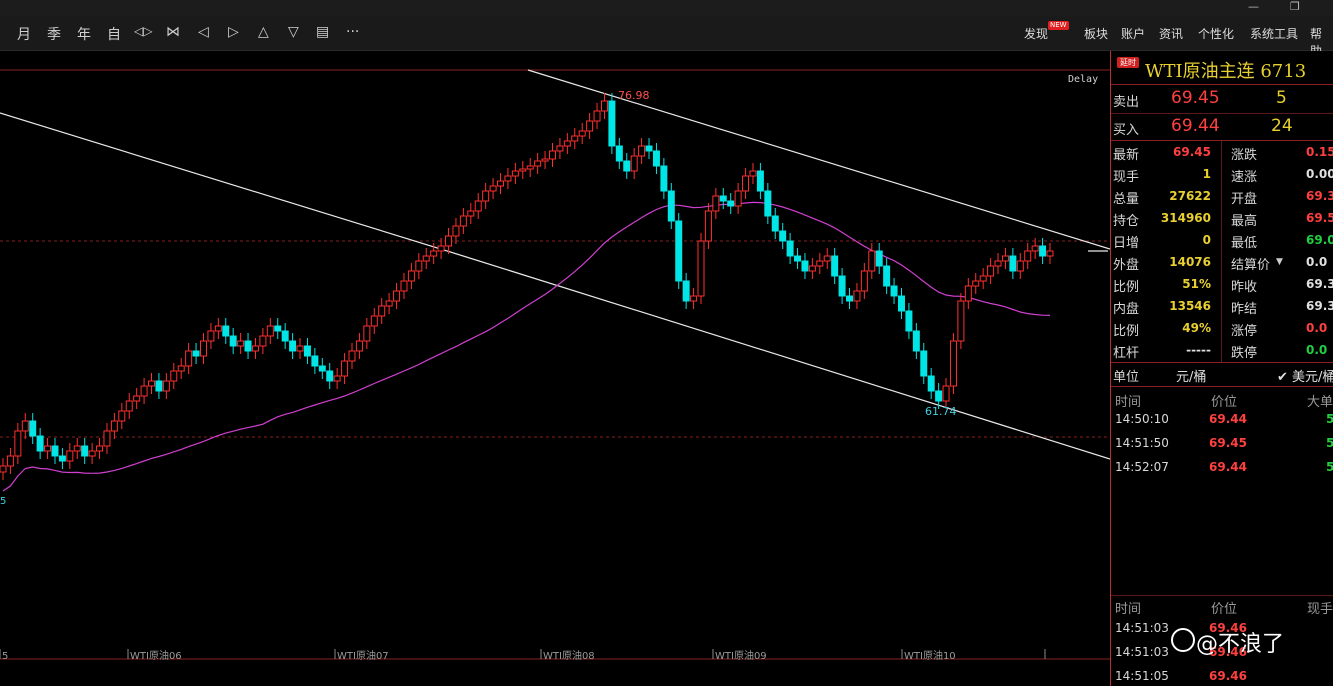 The width and height of the screenshot is (1333, 686). Describe the element at coordinates (1096, 33) in the screenshot. I see `menu-sector: 板块` at that location.